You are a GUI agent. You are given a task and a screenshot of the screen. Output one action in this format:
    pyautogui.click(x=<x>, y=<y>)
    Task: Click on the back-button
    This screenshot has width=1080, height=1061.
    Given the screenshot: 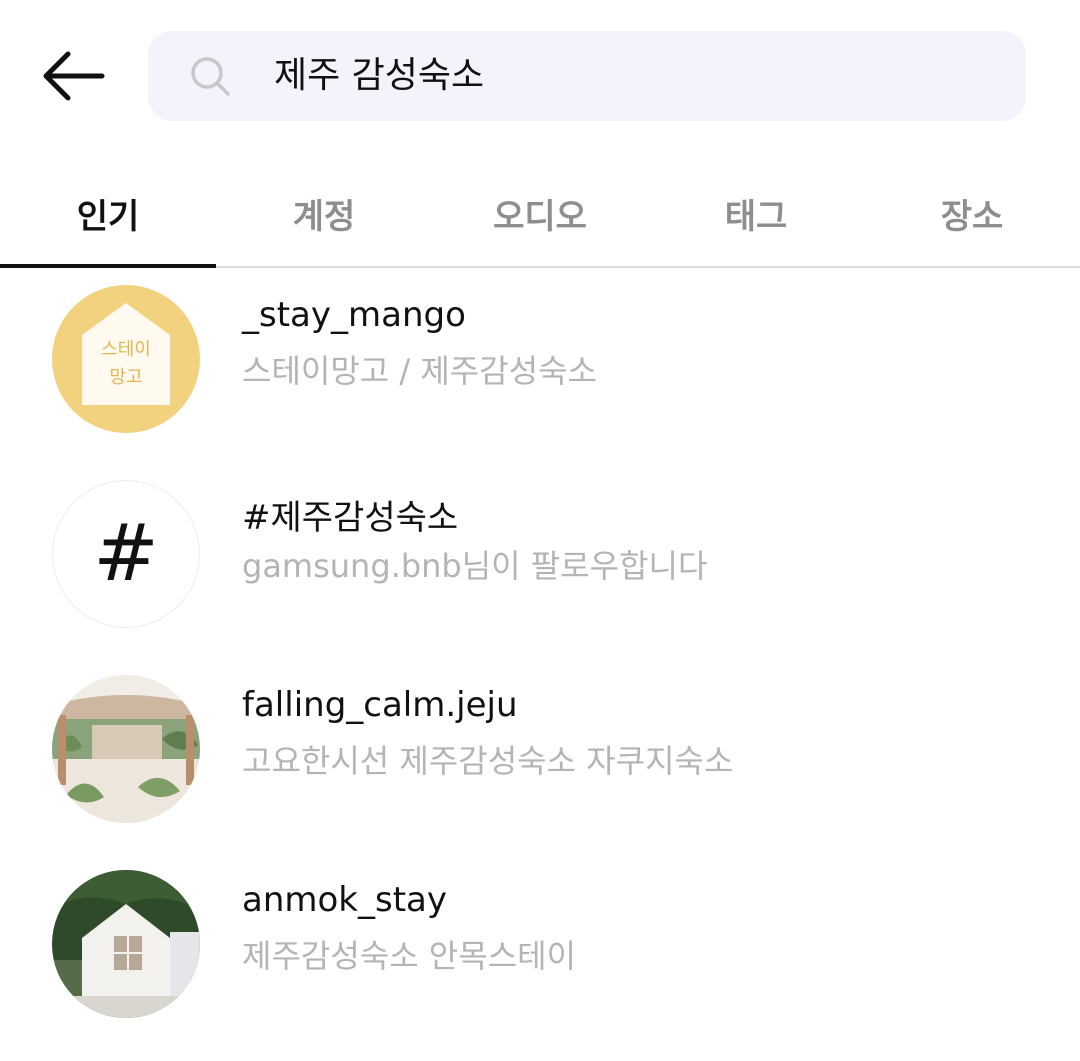 What is the action you would take?
    pyautogui.click(x=73, y=76)
    